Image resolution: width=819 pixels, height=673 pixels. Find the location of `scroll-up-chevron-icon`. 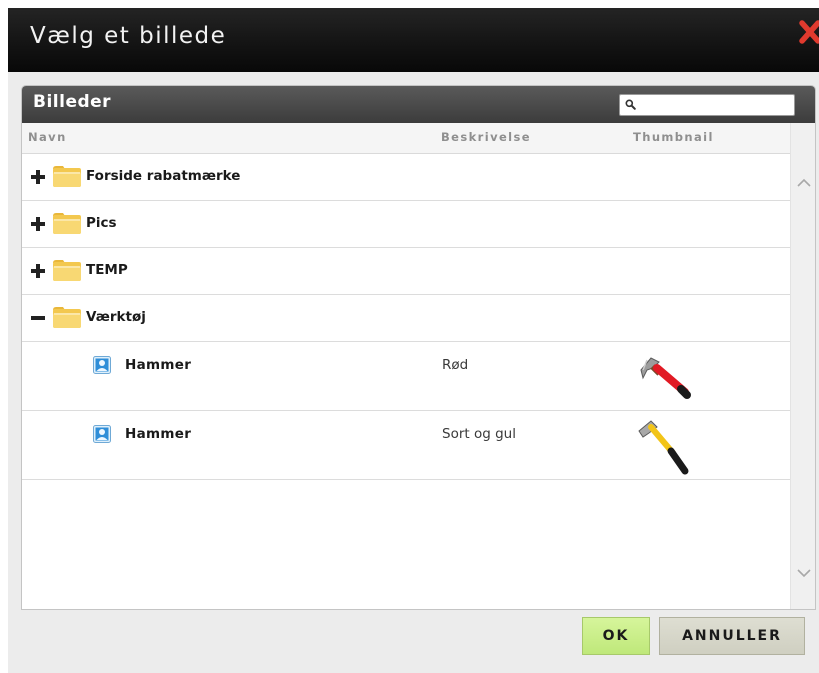

scroll-up-chevron-icon is located at coordinates (804, 183).